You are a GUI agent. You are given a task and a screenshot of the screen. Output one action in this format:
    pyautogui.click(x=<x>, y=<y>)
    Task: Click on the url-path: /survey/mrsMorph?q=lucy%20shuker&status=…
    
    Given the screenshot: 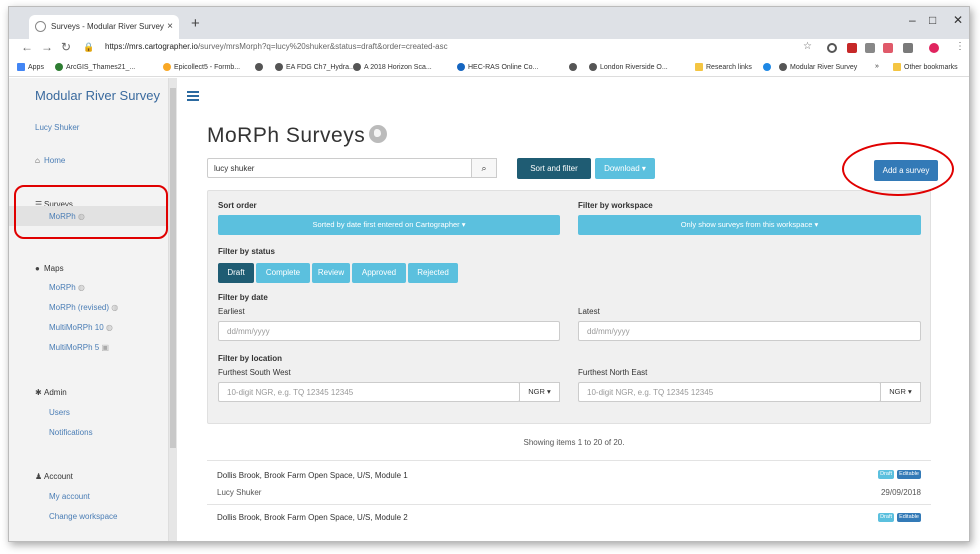 What is the action you would take?
    pyautogui.click(x=322, y=46)
    